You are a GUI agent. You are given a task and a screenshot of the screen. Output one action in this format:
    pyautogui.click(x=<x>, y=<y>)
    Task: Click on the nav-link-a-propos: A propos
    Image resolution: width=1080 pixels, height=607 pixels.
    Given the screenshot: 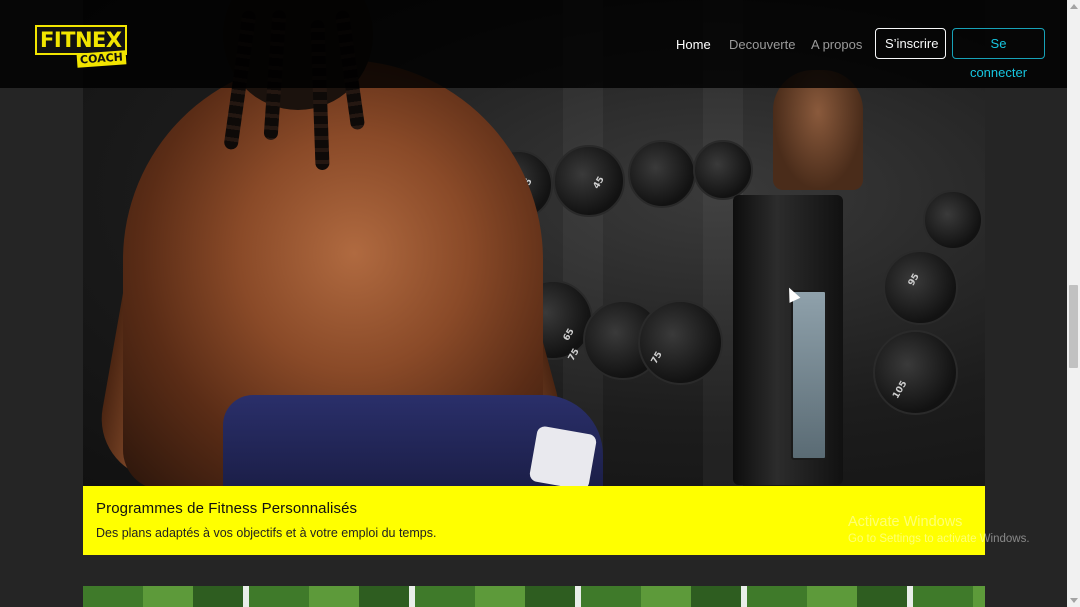 What is the action you would take?
    pyautogui.click(x=836, y=44)
    